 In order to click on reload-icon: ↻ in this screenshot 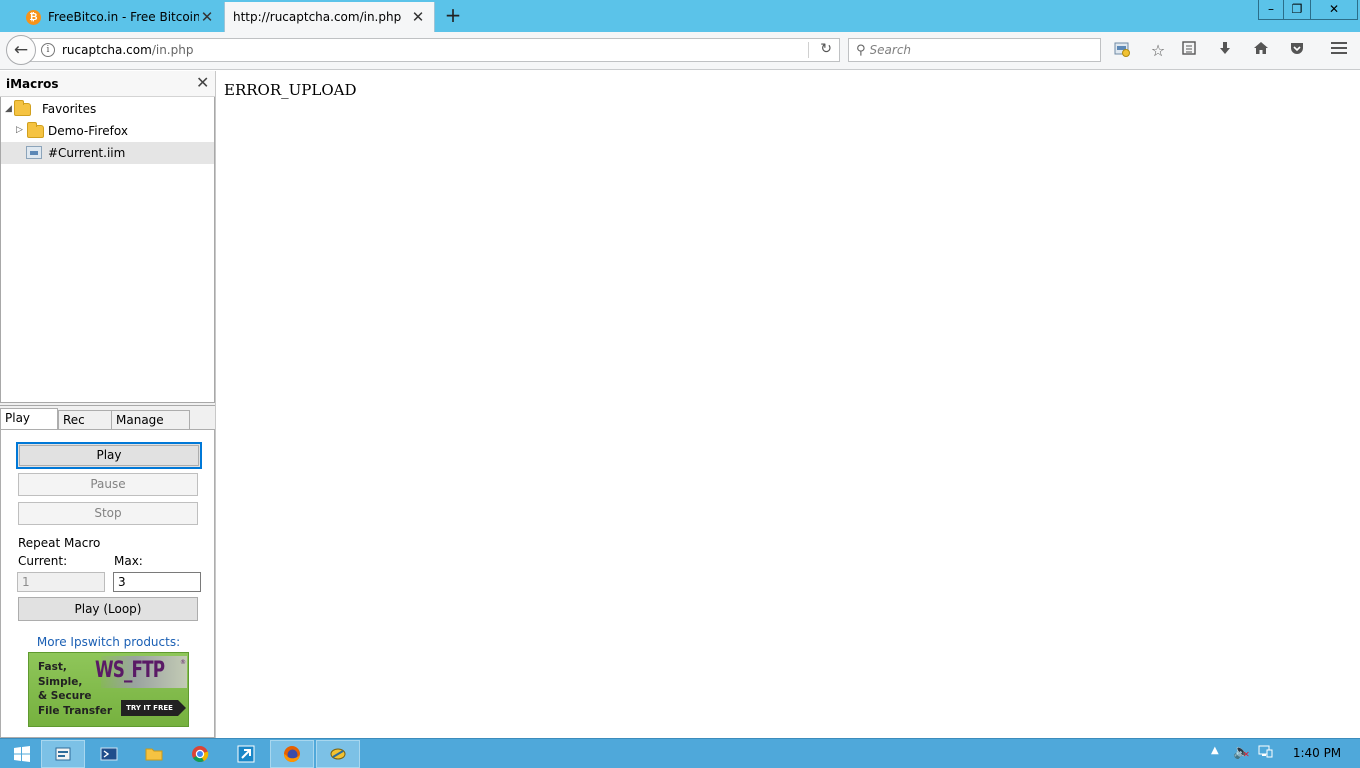, I will do `click(826, 49)`.